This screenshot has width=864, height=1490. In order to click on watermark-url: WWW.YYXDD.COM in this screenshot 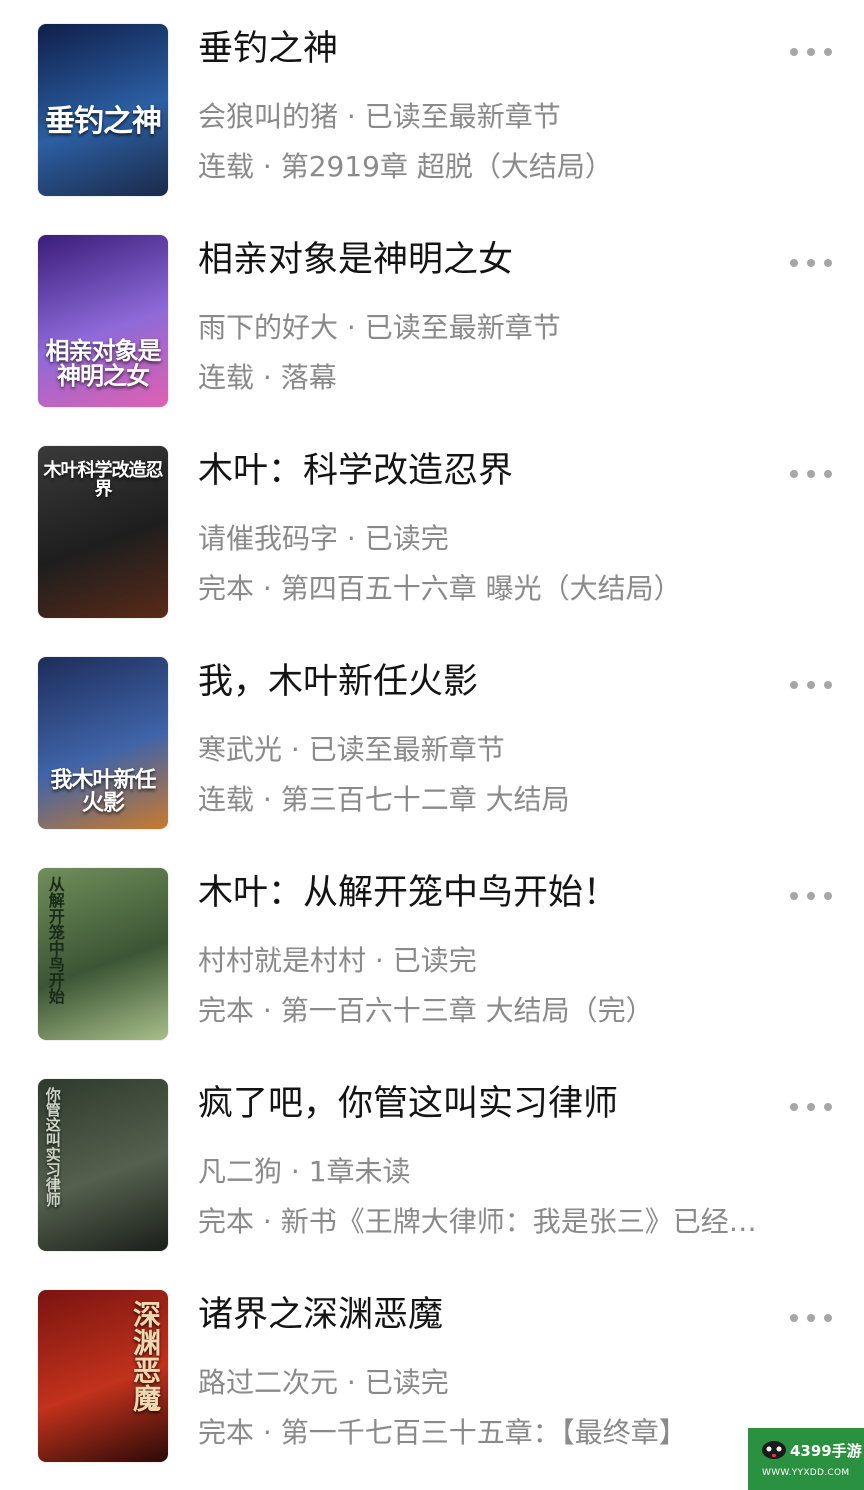, I will do `click(806, 1473)`.